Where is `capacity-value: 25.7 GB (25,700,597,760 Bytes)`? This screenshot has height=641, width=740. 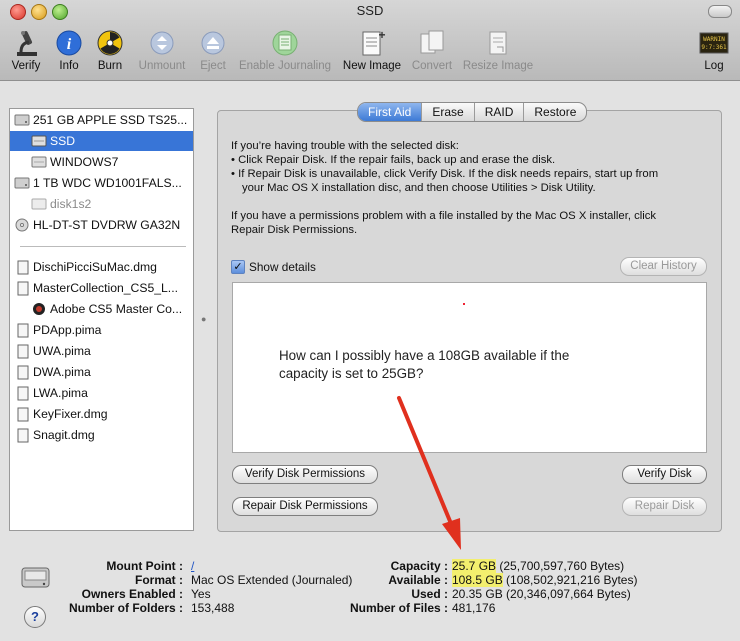 capacity-value: 25.7 GB (25,700,597,760 Bytes) is located at coordinates (538, 566).